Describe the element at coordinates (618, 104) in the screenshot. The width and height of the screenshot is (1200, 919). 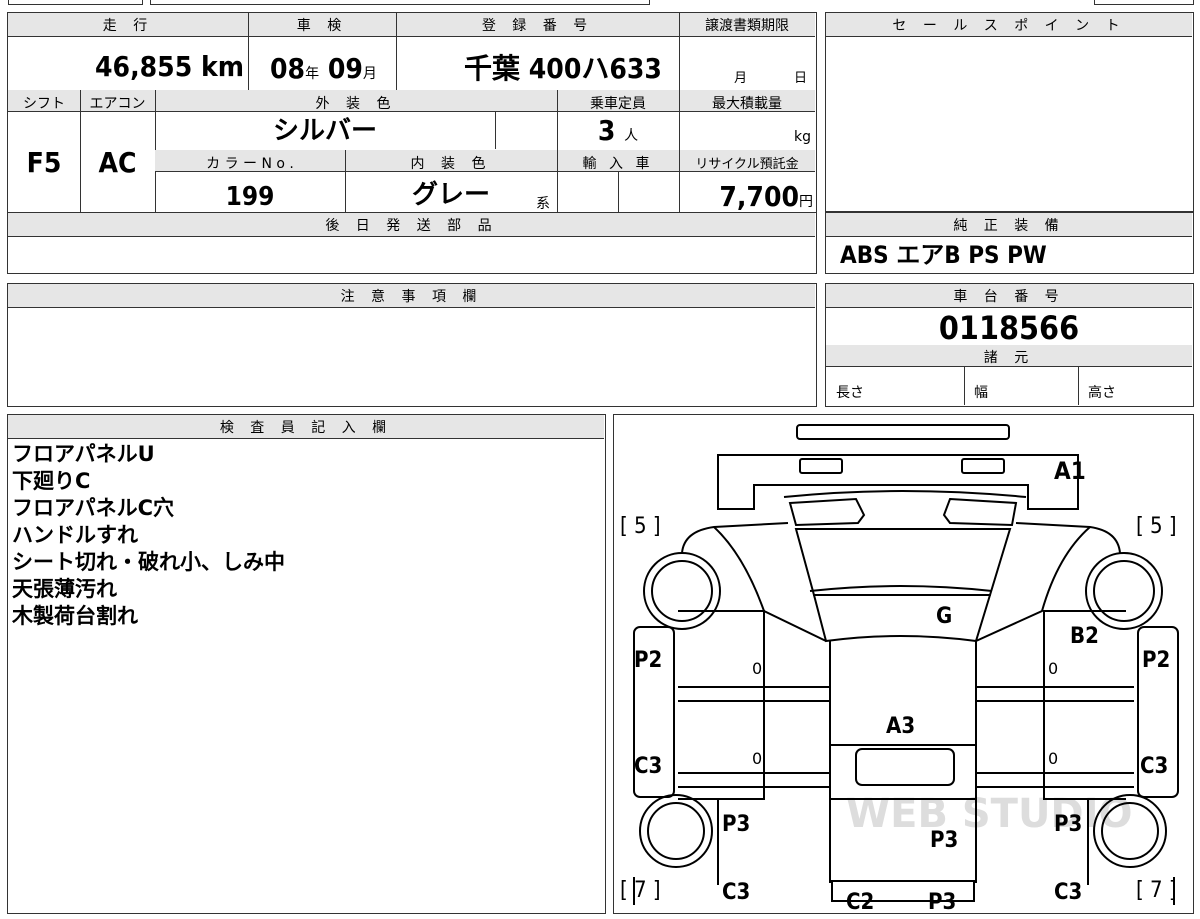
I see `capacity-label: 乗車定員` at that location.